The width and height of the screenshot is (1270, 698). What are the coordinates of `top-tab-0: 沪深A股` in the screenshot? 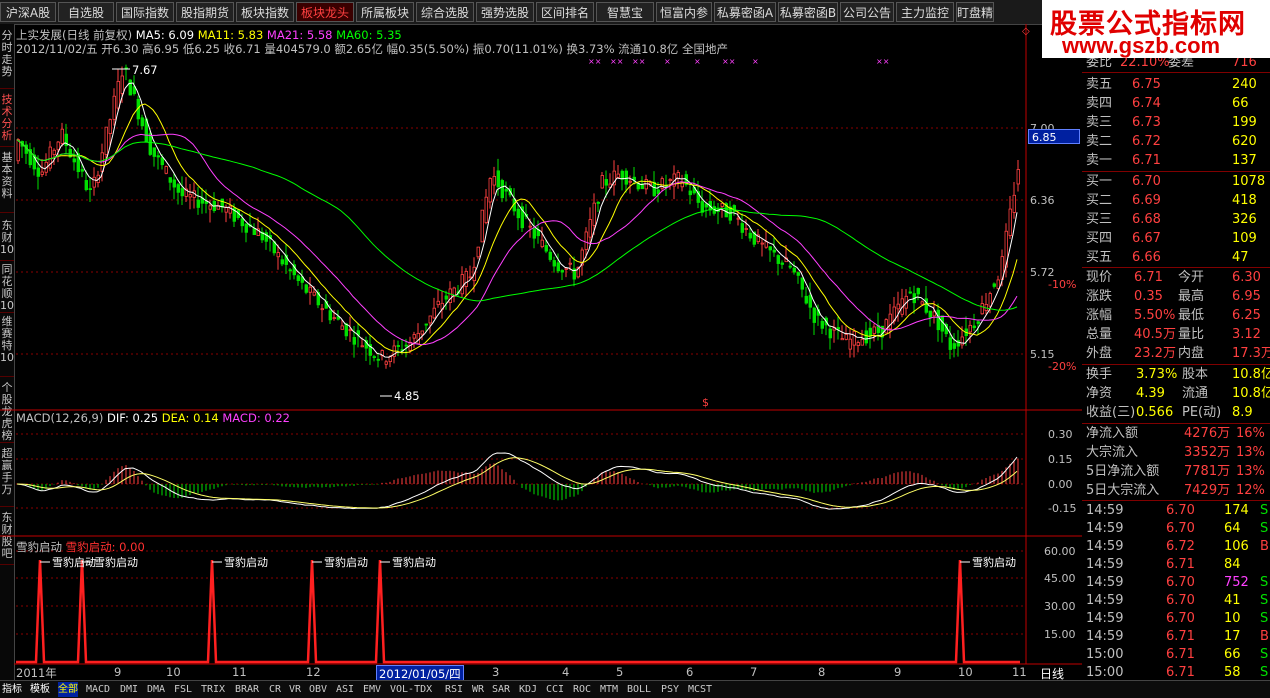 It's located at (28, 12).